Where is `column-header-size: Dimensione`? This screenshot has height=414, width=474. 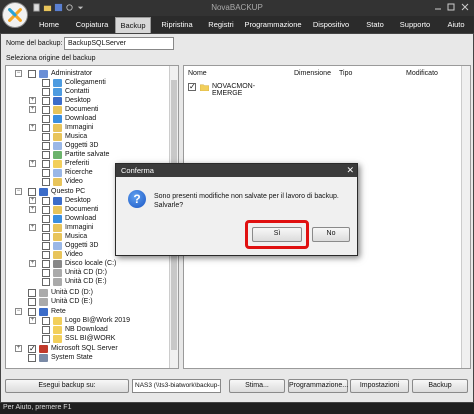
column-header-size: Dimensione is located at coordinates (312, 73).